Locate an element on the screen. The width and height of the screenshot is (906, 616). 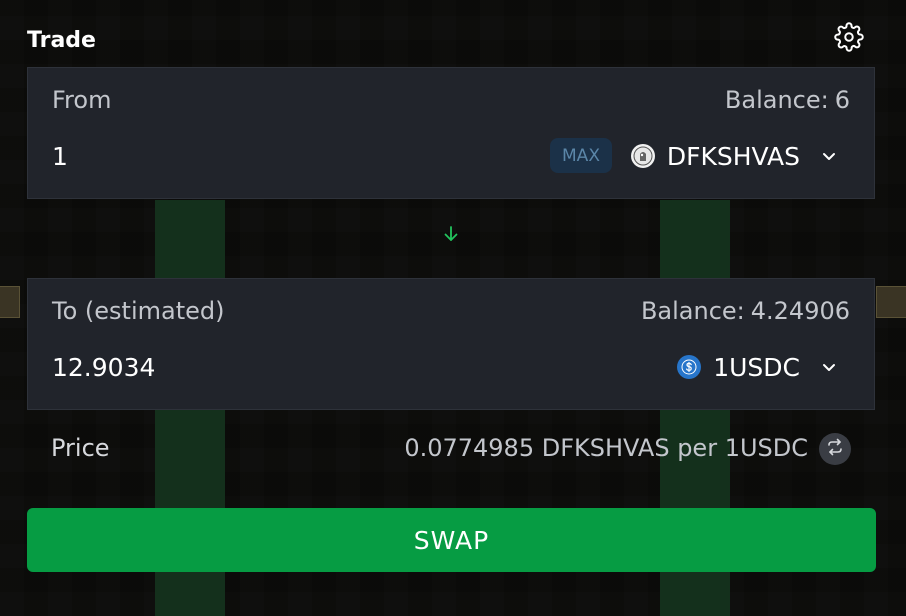
to-label: To (estimated) is located at coordinates (138, 311).